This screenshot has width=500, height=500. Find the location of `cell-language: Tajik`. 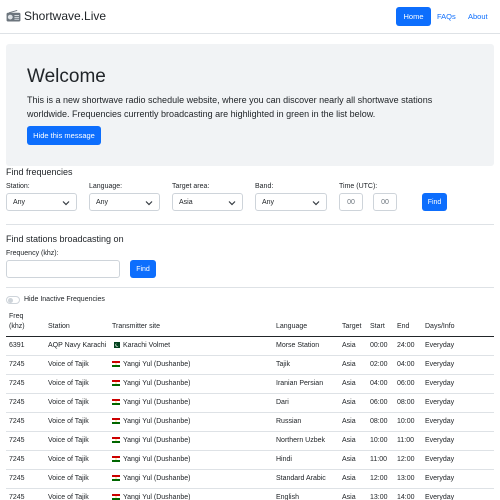

cell-language: Tajik is located at coordinates (283, 364).